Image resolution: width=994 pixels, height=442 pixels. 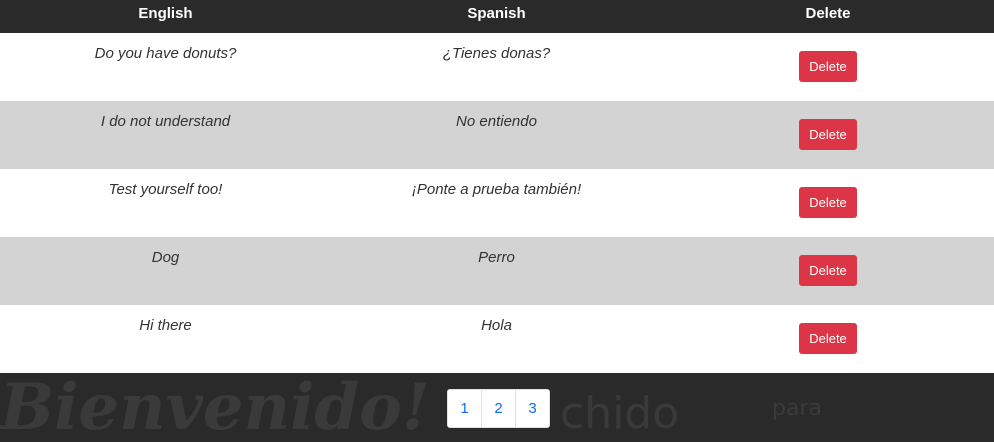 What do you see at coordinates (496, 189) in the screenshot?
I see `spanish-cell: ¡Ponte a prueba también!` at bounding box center [496, 189].